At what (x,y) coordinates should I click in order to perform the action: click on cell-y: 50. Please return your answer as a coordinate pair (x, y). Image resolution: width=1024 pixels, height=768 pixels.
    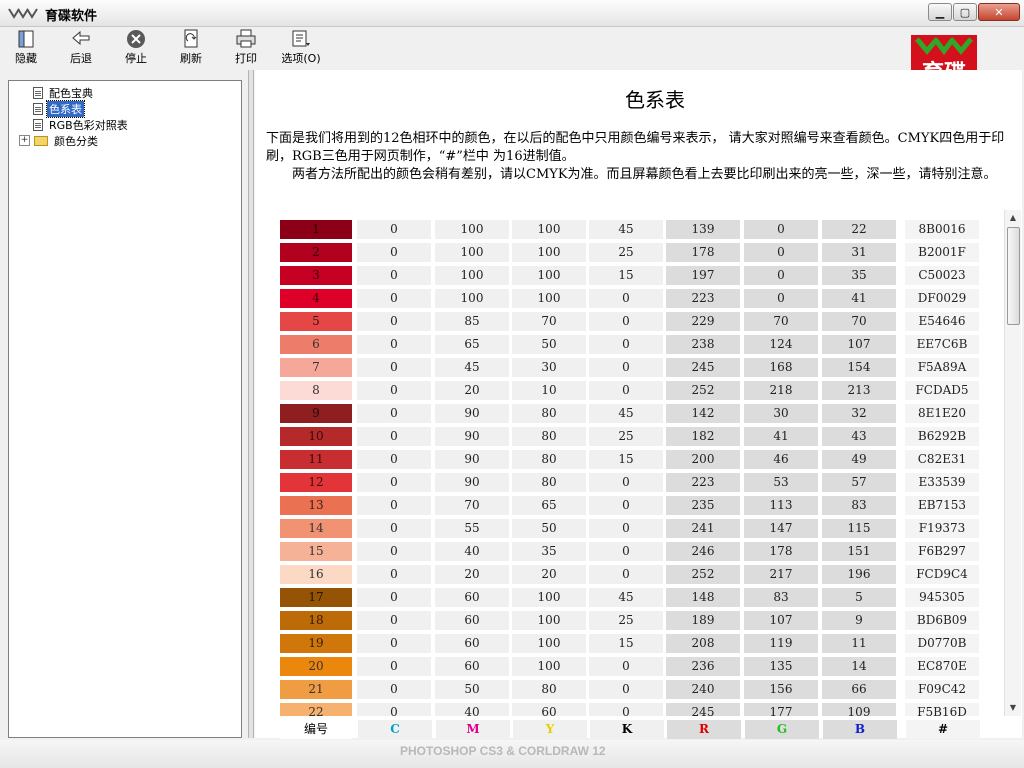
    Looking at the image, I should click on (549, 344).